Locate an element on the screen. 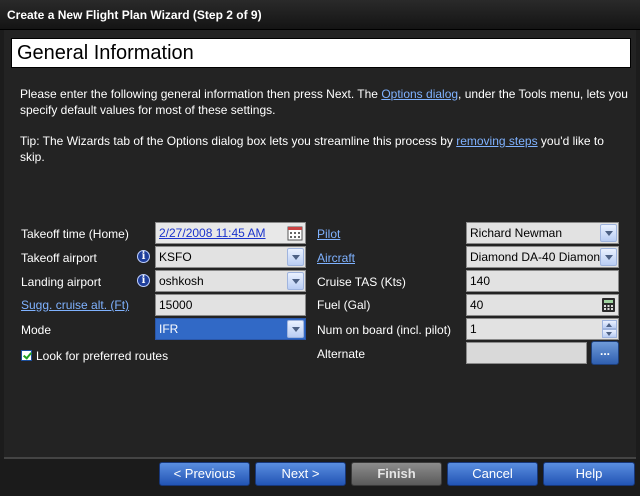 Image resolution: width=640 pixels, height=496 pixels. takeoff-time-value: 2/27/2008 11:45 AM is located at coordinates (212, 233).